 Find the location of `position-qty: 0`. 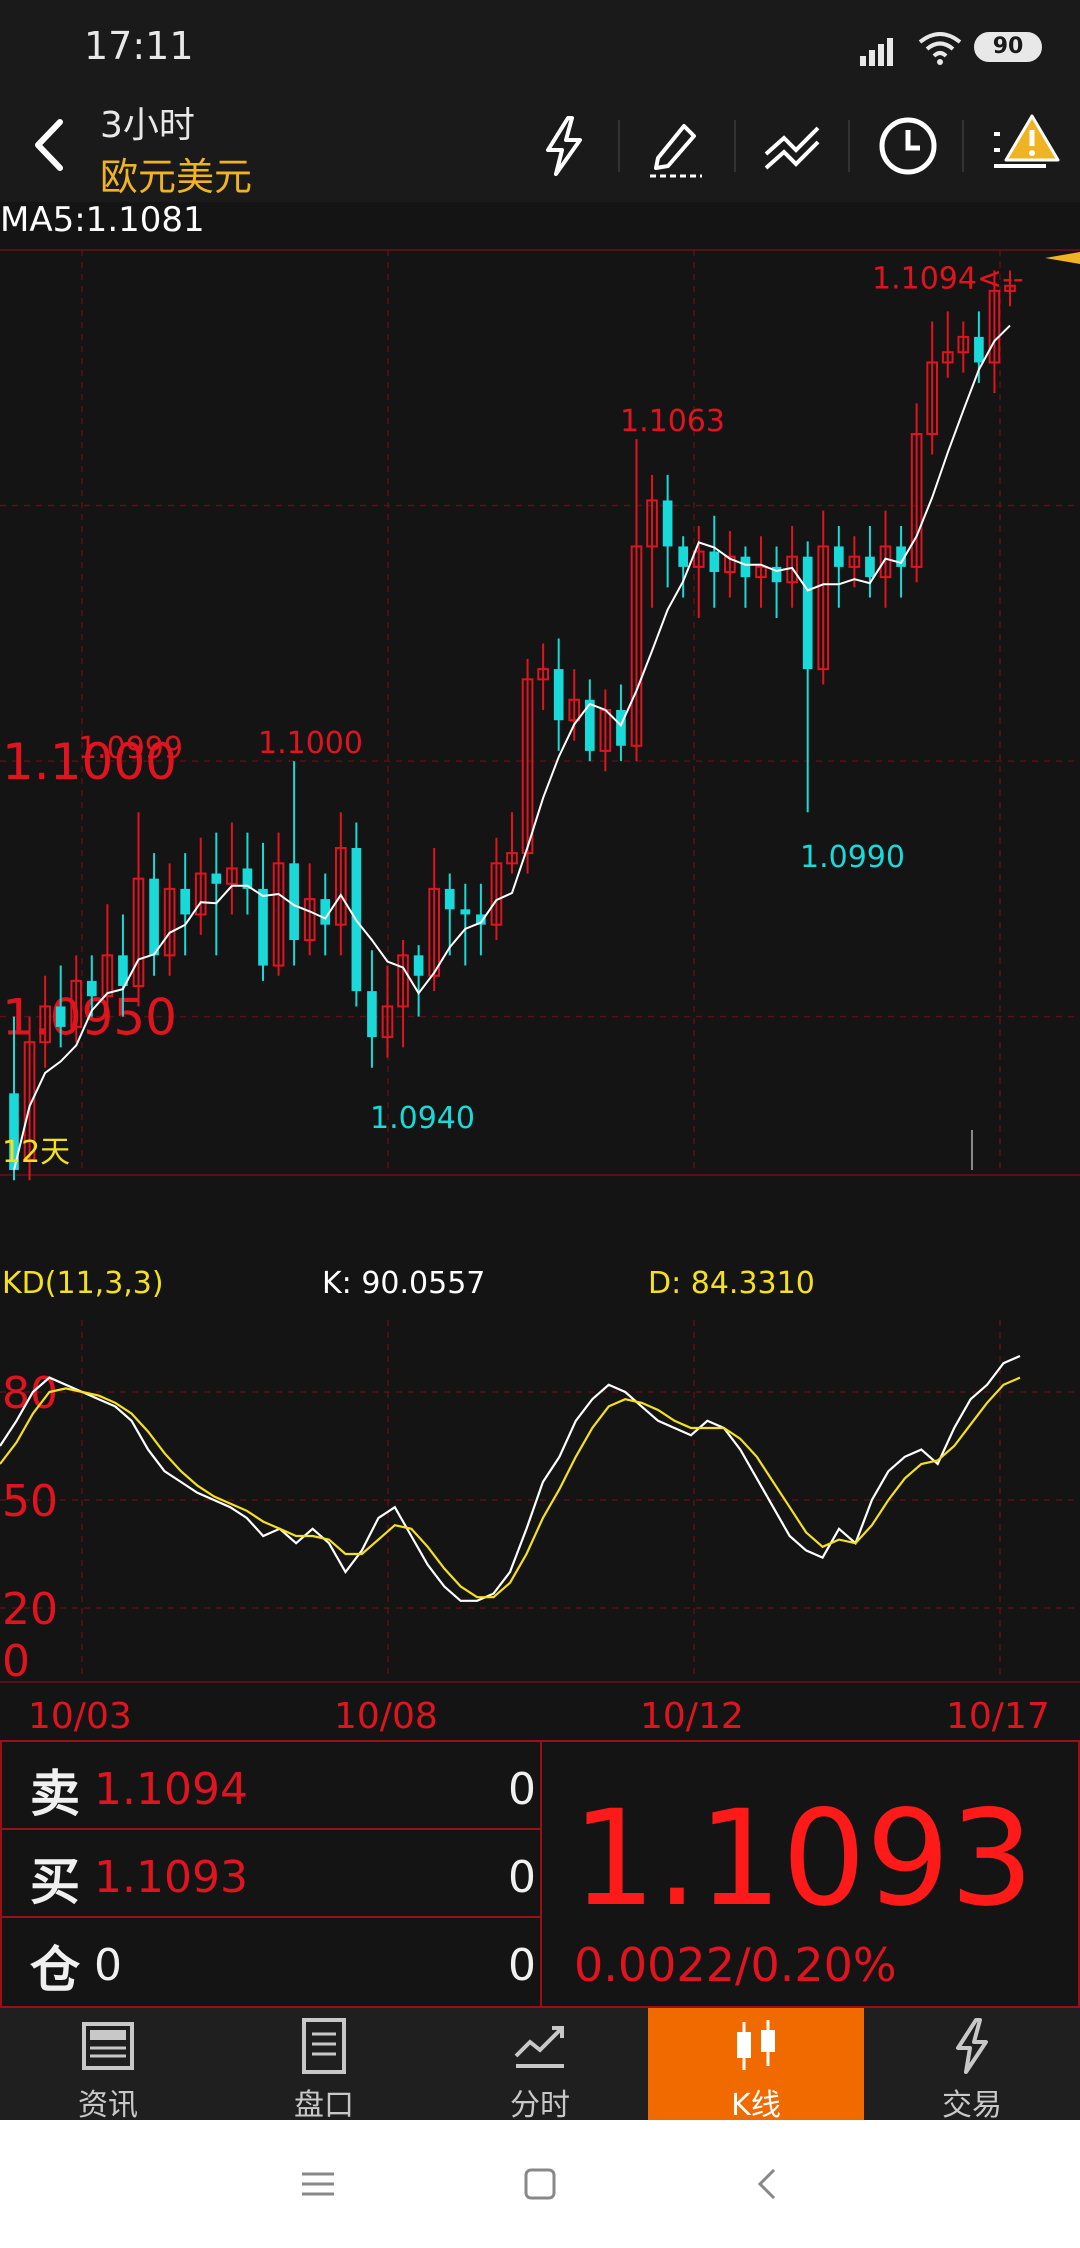

position-qty: 0 is located at coordinates (522, 1965).